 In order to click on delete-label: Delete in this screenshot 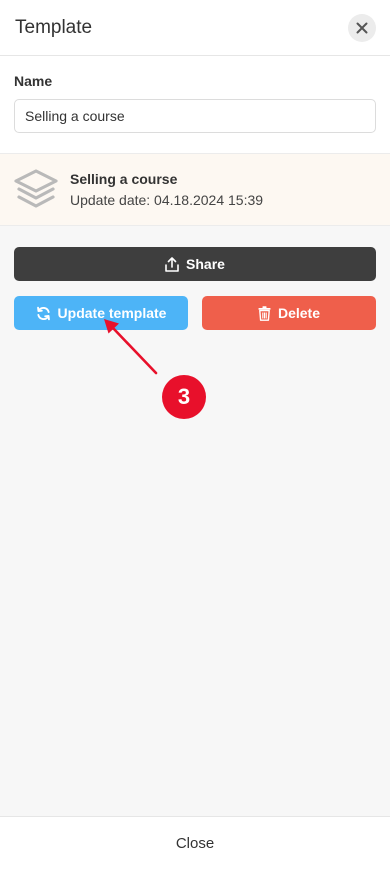, I will do `click(299, 313)`.